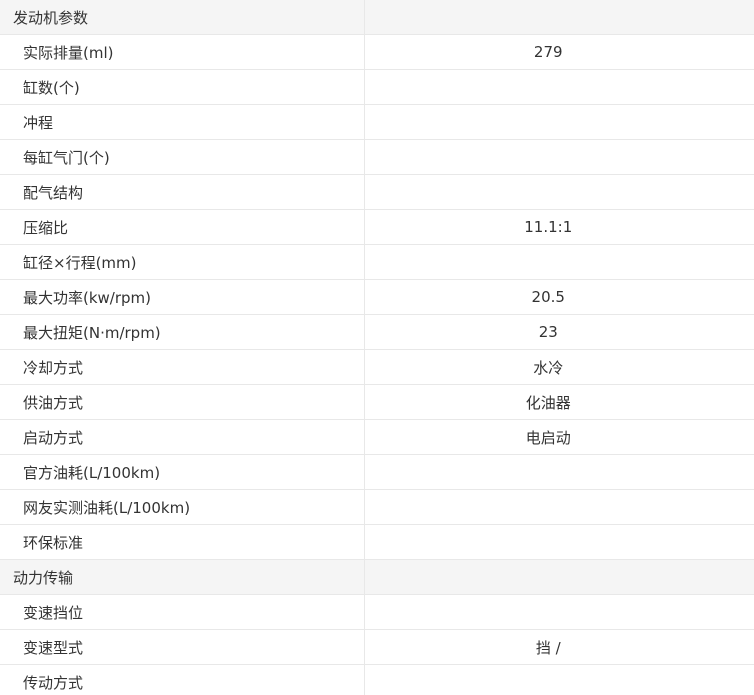 The width and height of the screenshot is (754, 695). I want to click on spec-label: 最大扭矩(N·m/rpm), so click(182, 332).